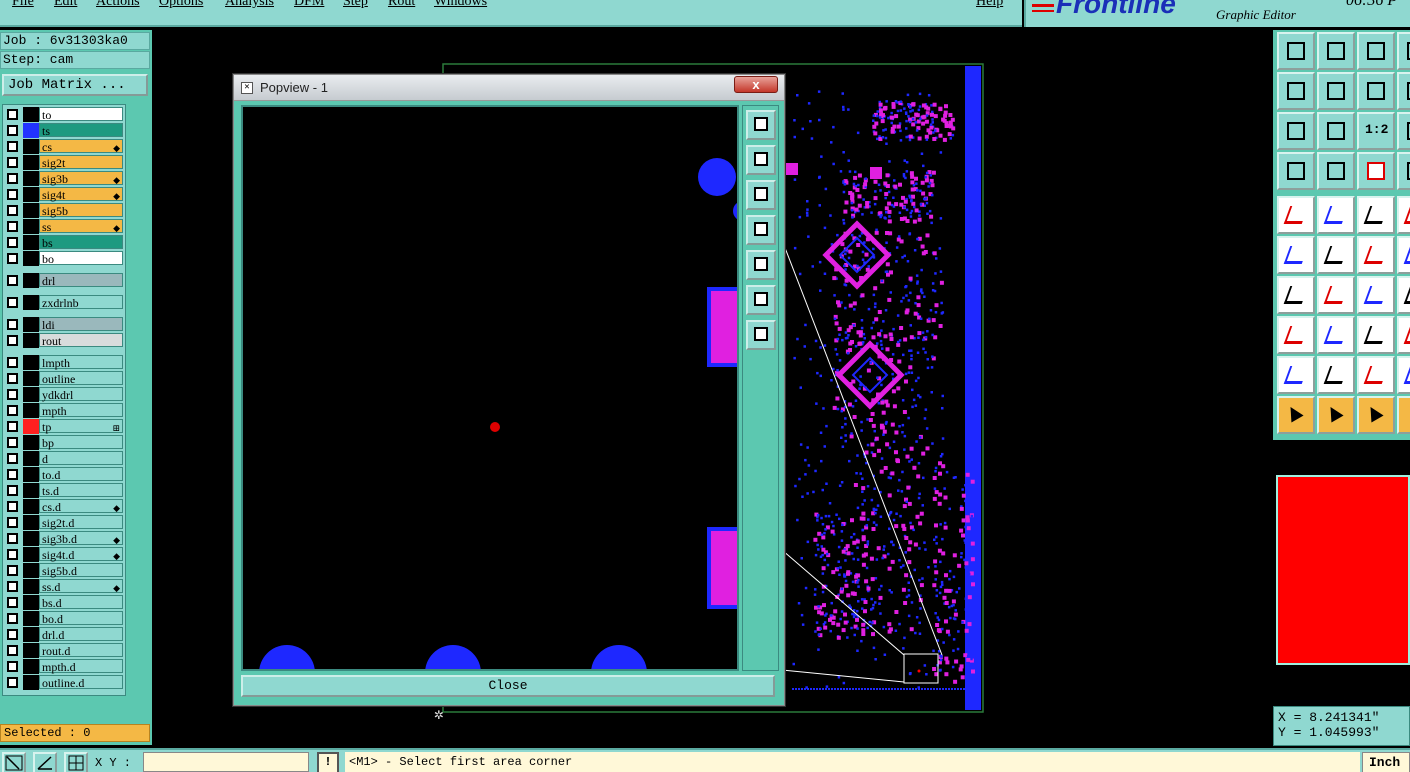 The image size is (1410, 772). Describe the element at coordinates (81, 538) in the screenshot. I see `layer-name: sig3b.d ◆` at that location.